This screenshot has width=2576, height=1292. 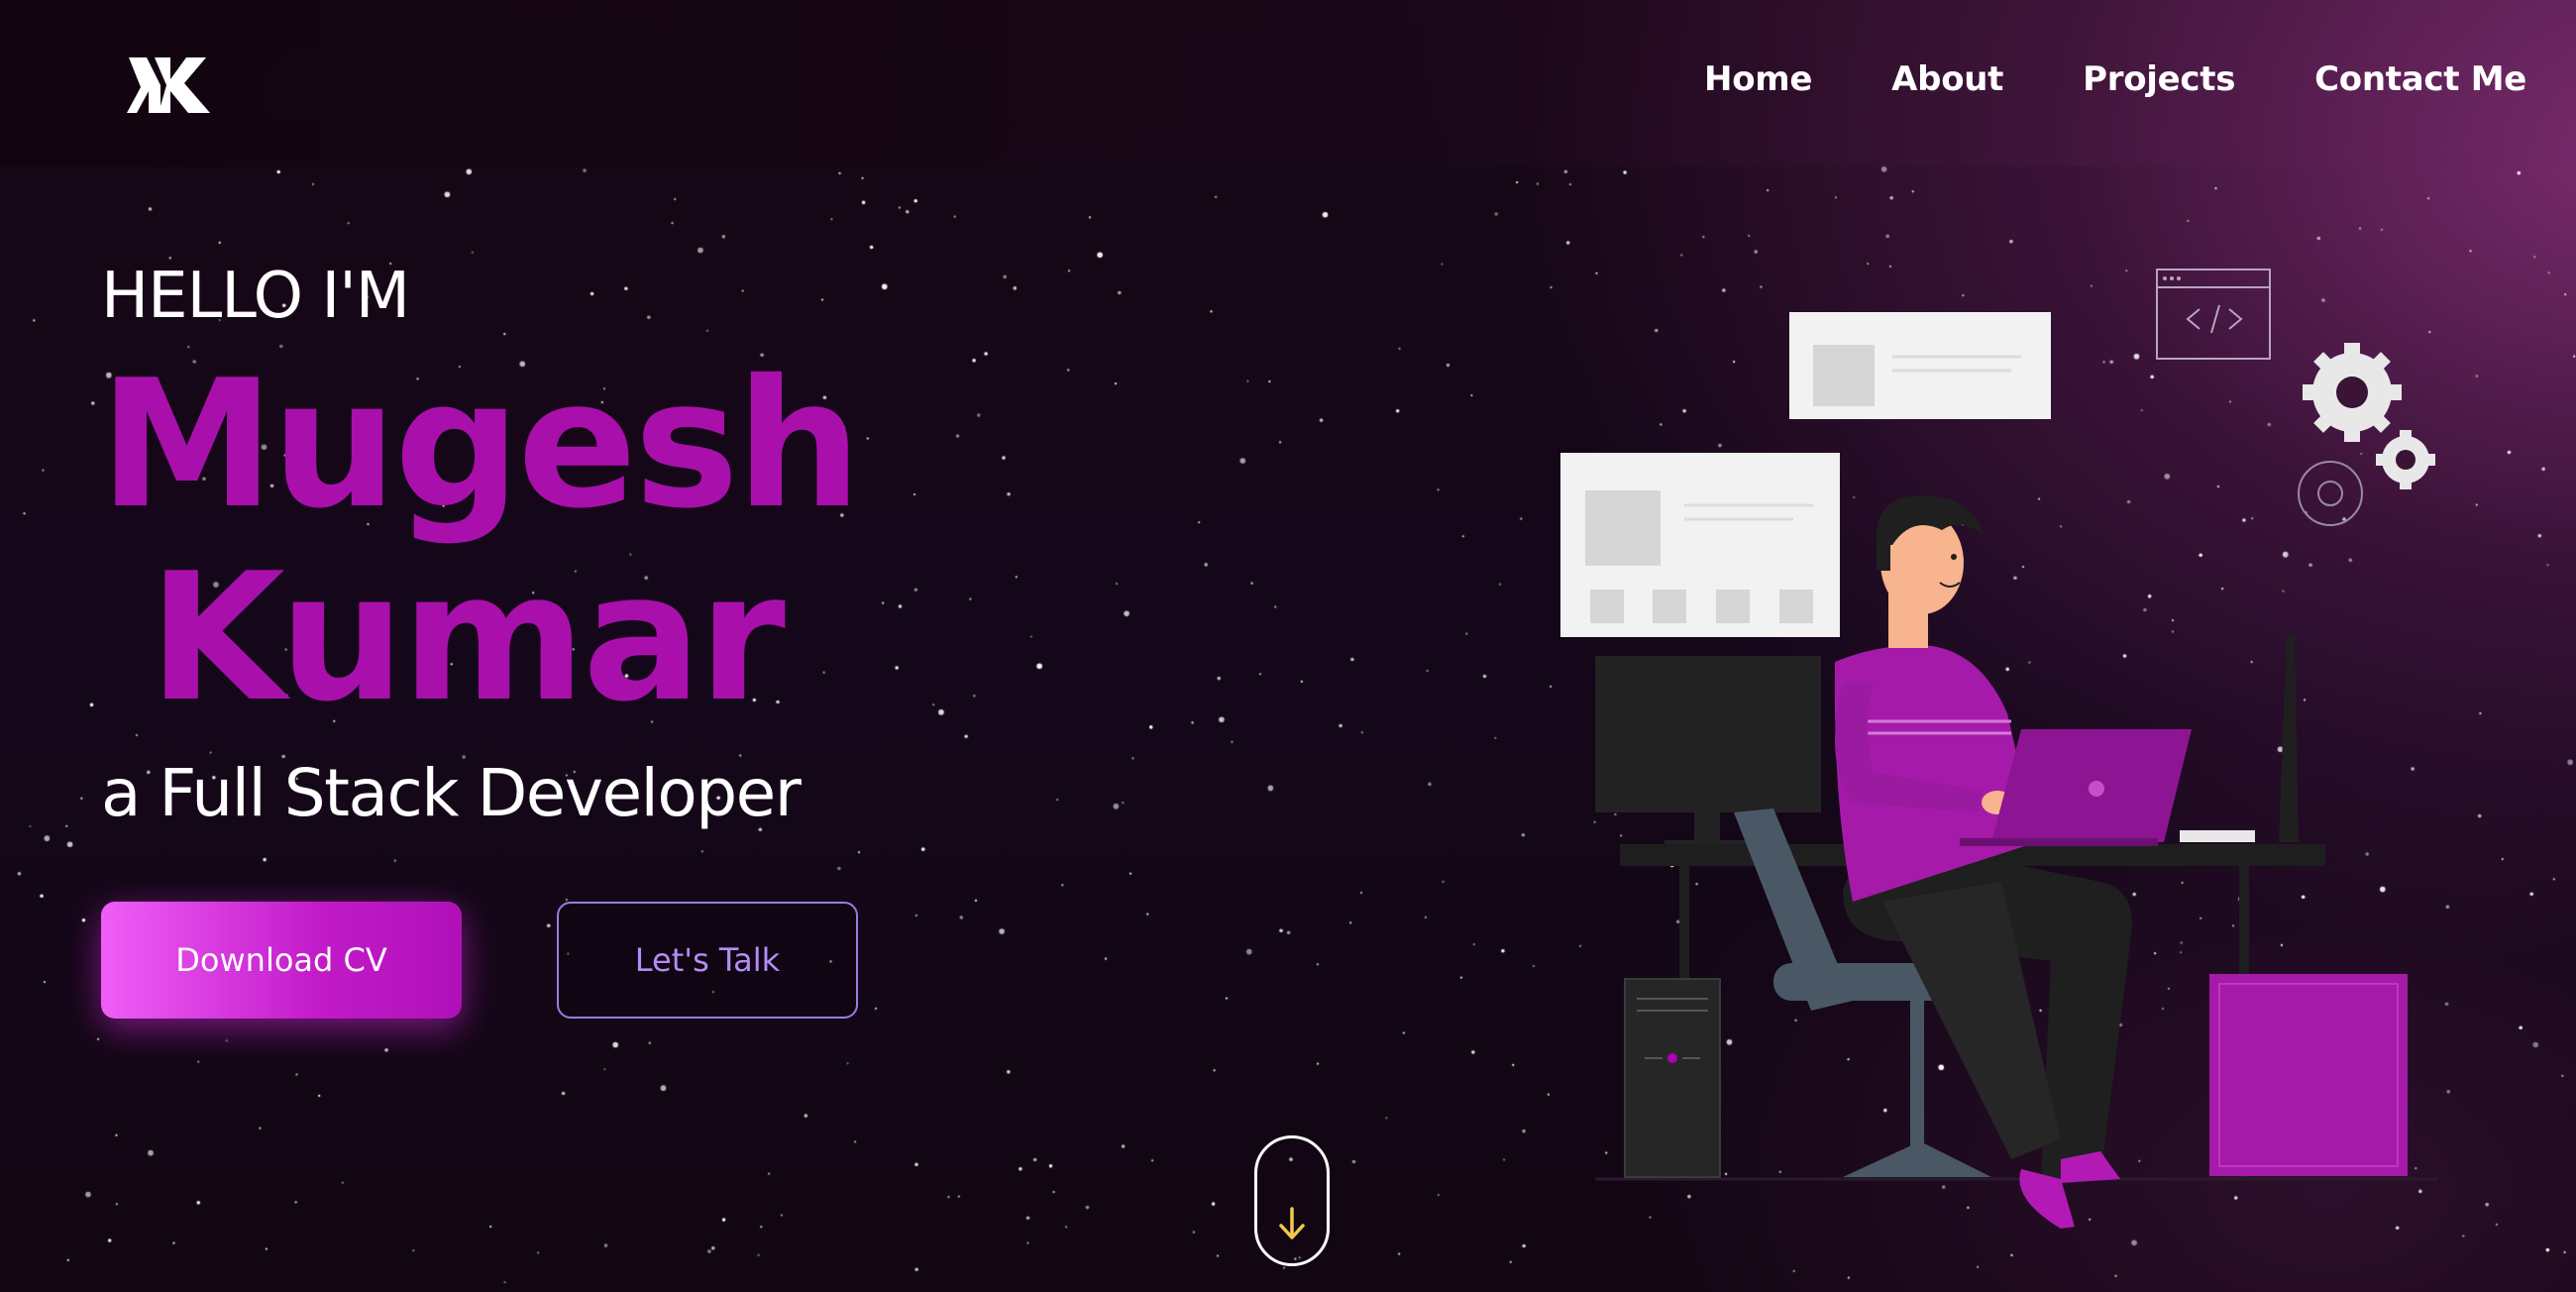 I want to click on floating-card-left, so click(x=1700, y=545).